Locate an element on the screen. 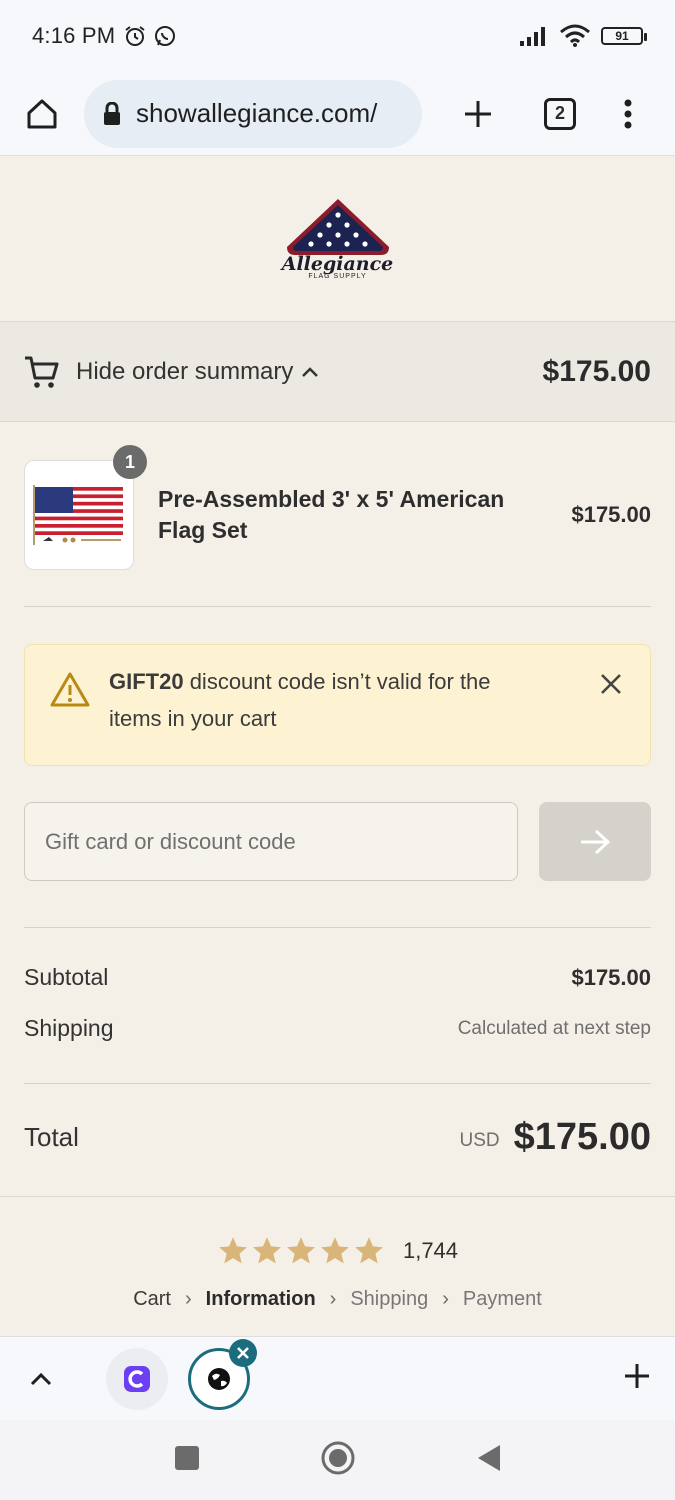 Image resolution: width=675 pixels, height=1500 pixels. review-rating: 1,744 is located at coordinates (337, 1251).